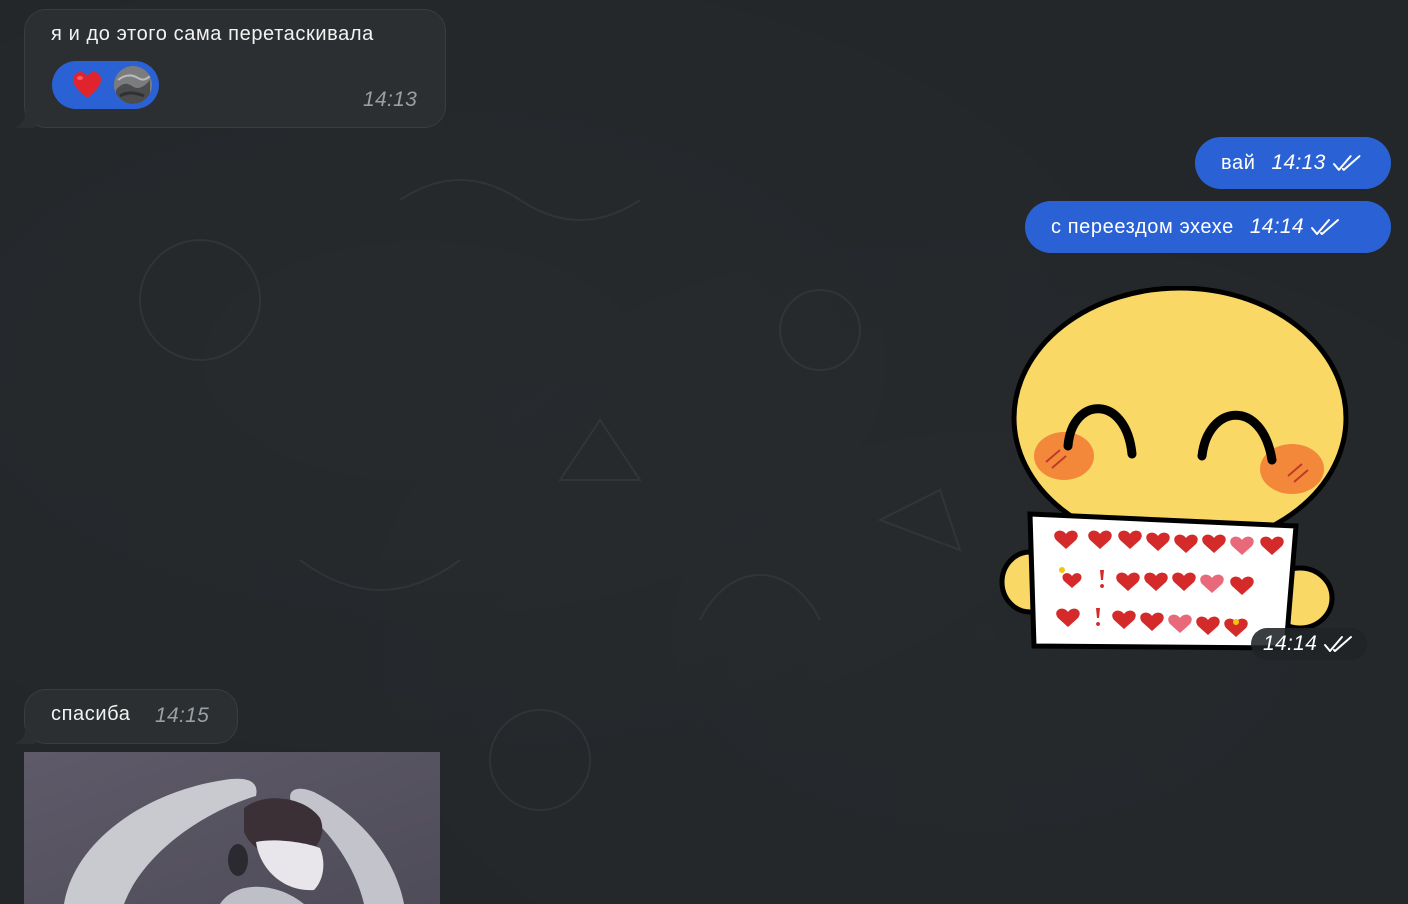 This screenshot has width=1408, height=904. I want to click on incoming-message: спасиба 14:15, so click(125, 716).